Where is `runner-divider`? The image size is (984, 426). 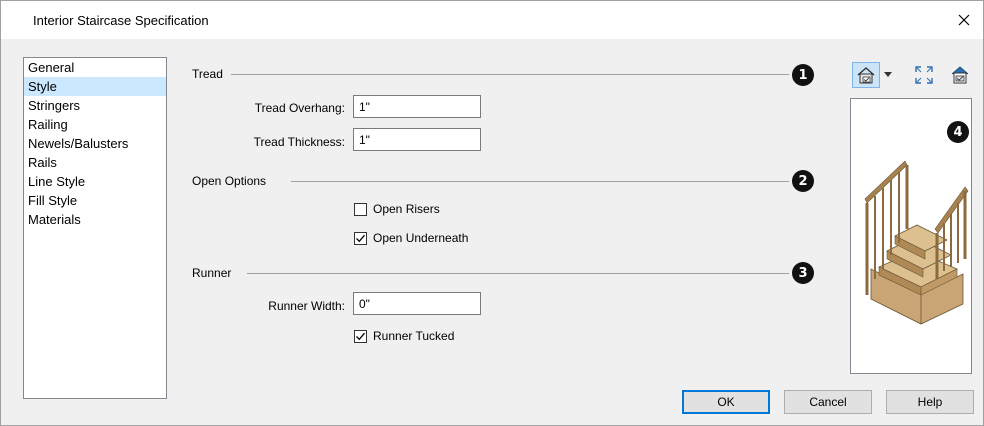 runner-divider is located at coordinates (518, 273).